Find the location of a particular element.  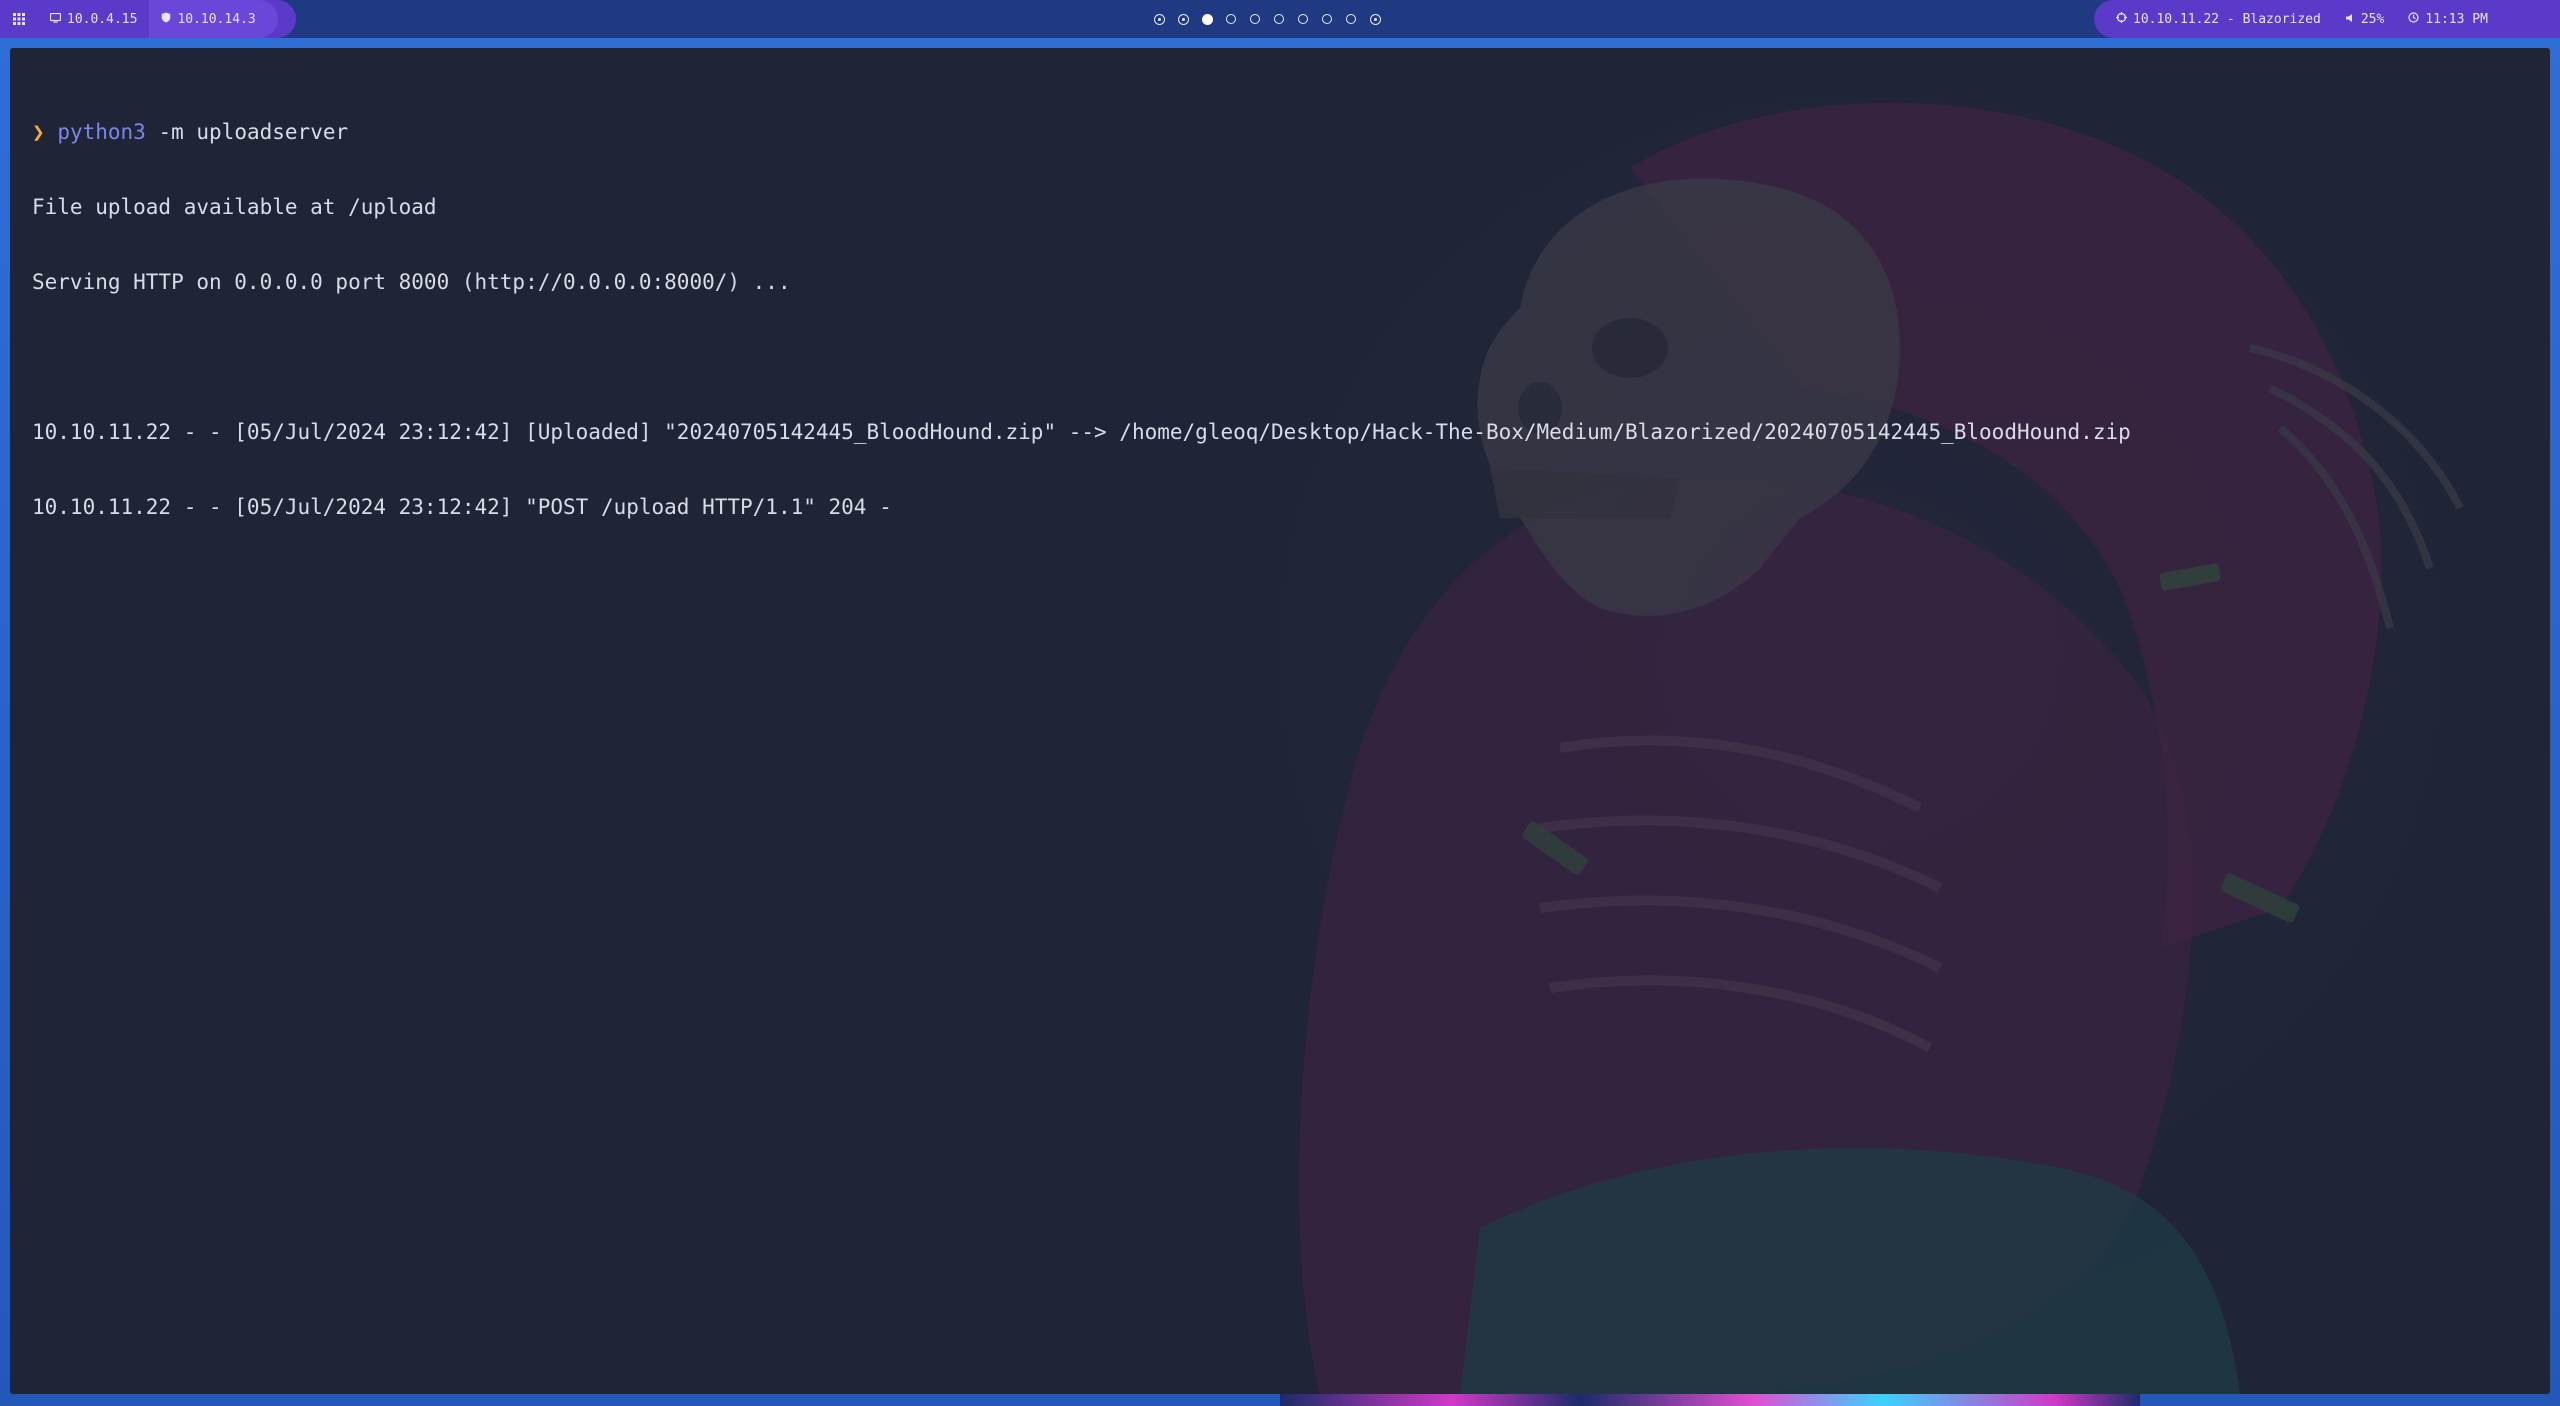

workspace-switcher is located at coordinates (1267, 19).